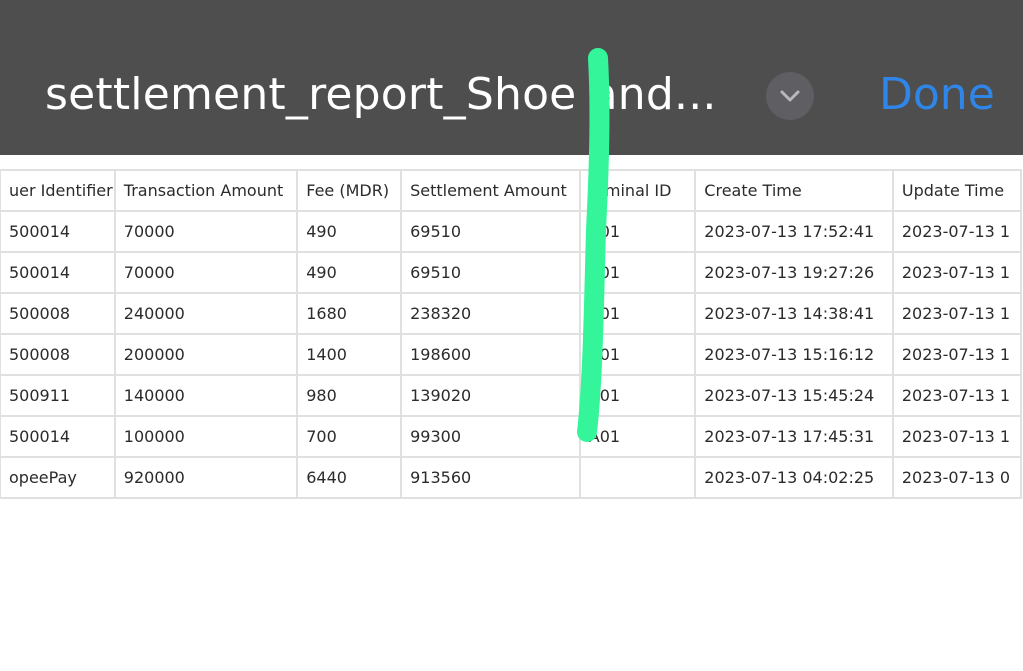 The width and height of the screenshot is (1023, 671). I want to click on table-cell: 240000, so click(206, 313).